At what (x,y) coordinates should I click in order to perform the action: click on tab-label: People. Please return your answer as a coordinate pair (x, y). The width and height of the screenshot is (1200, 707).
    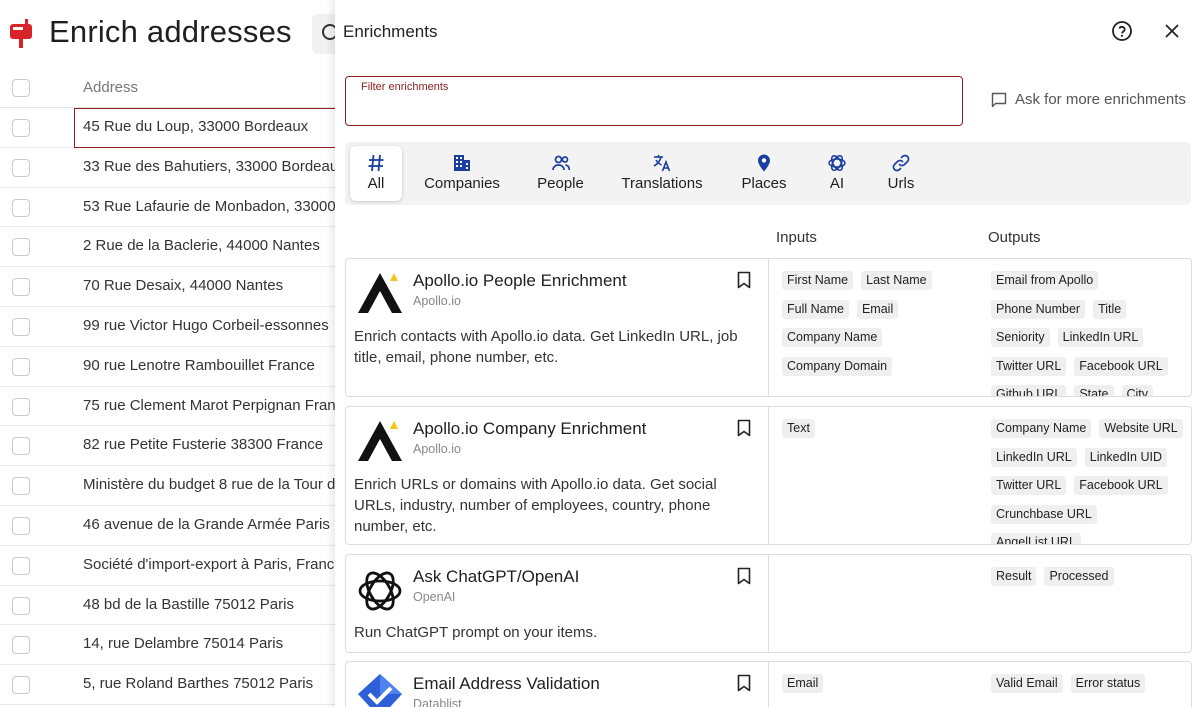
    Looking at the image, I should click on (560, 183).